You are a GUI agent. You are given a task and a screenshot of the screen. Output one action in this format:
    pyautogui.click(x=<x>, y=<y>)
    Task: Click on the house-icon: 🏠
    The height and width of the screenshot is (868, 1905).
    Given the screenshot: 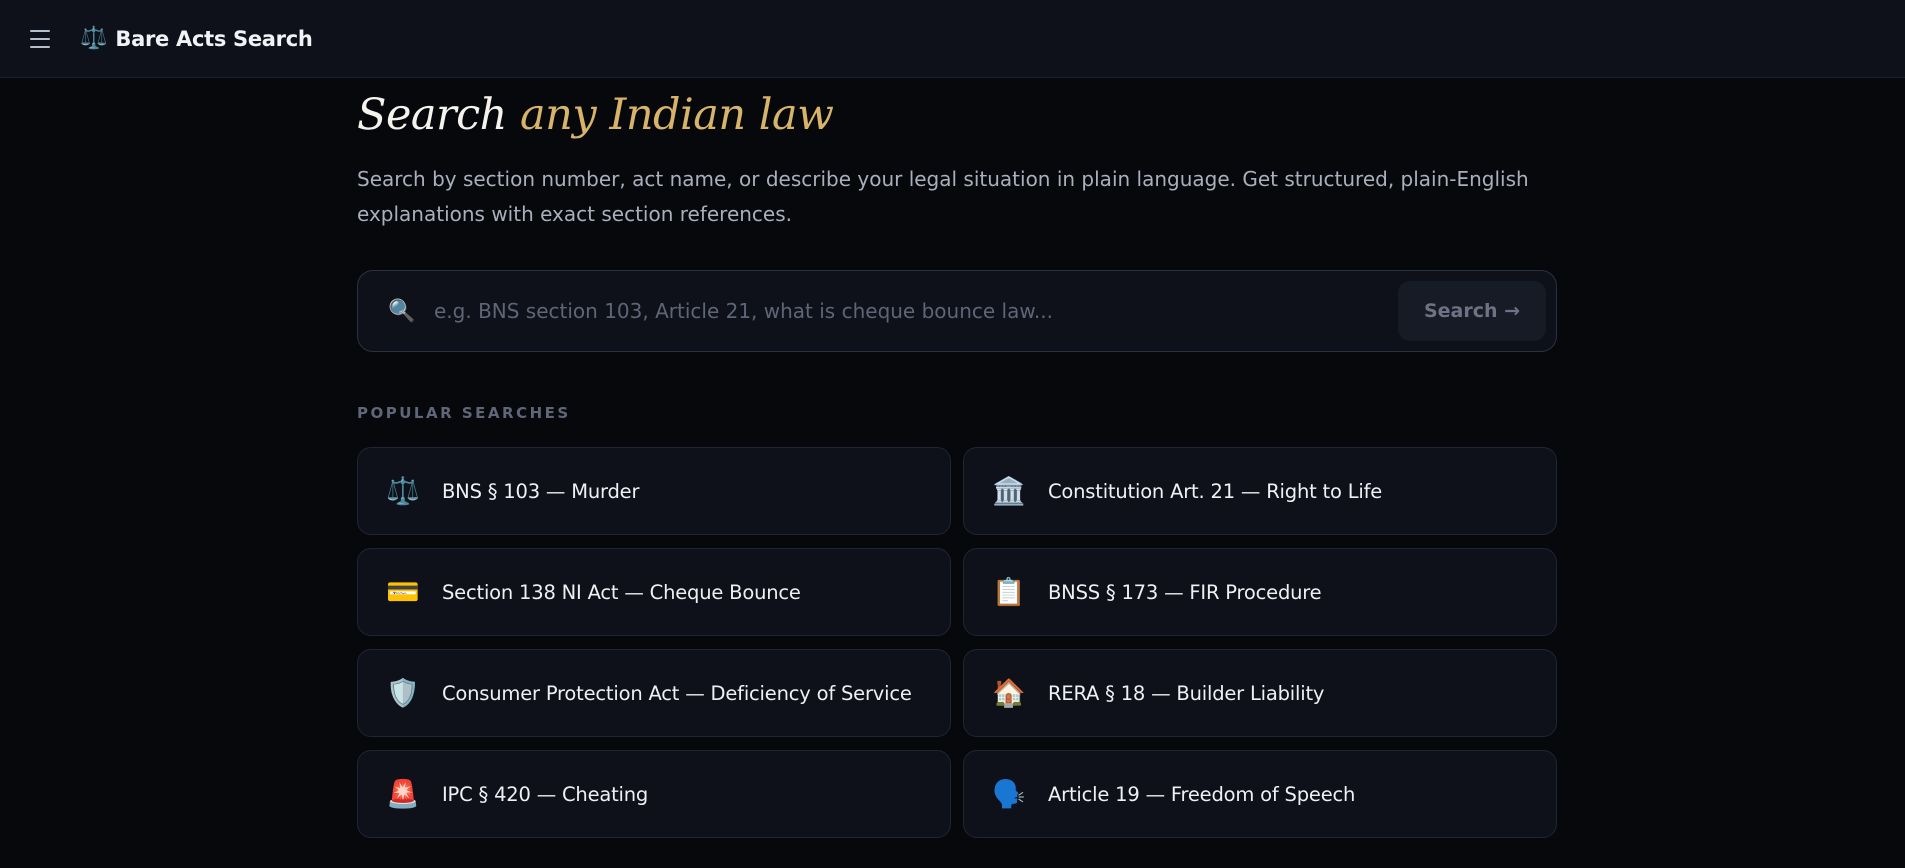 What is the action you would take?
    pyautogui.click(x=1009, y=693)
    